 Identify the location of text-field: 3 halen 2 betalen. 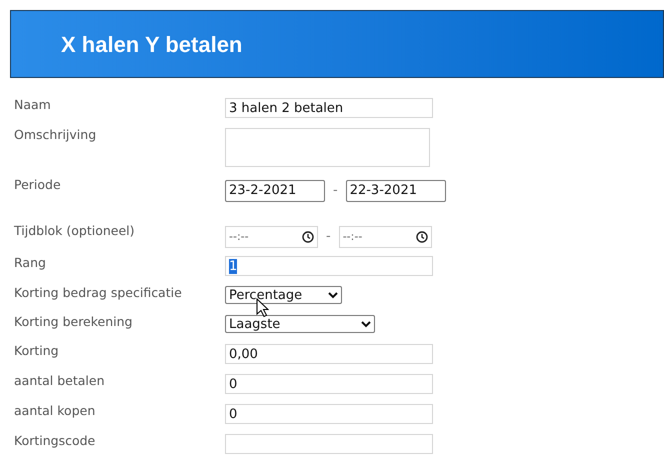
(329, 108).